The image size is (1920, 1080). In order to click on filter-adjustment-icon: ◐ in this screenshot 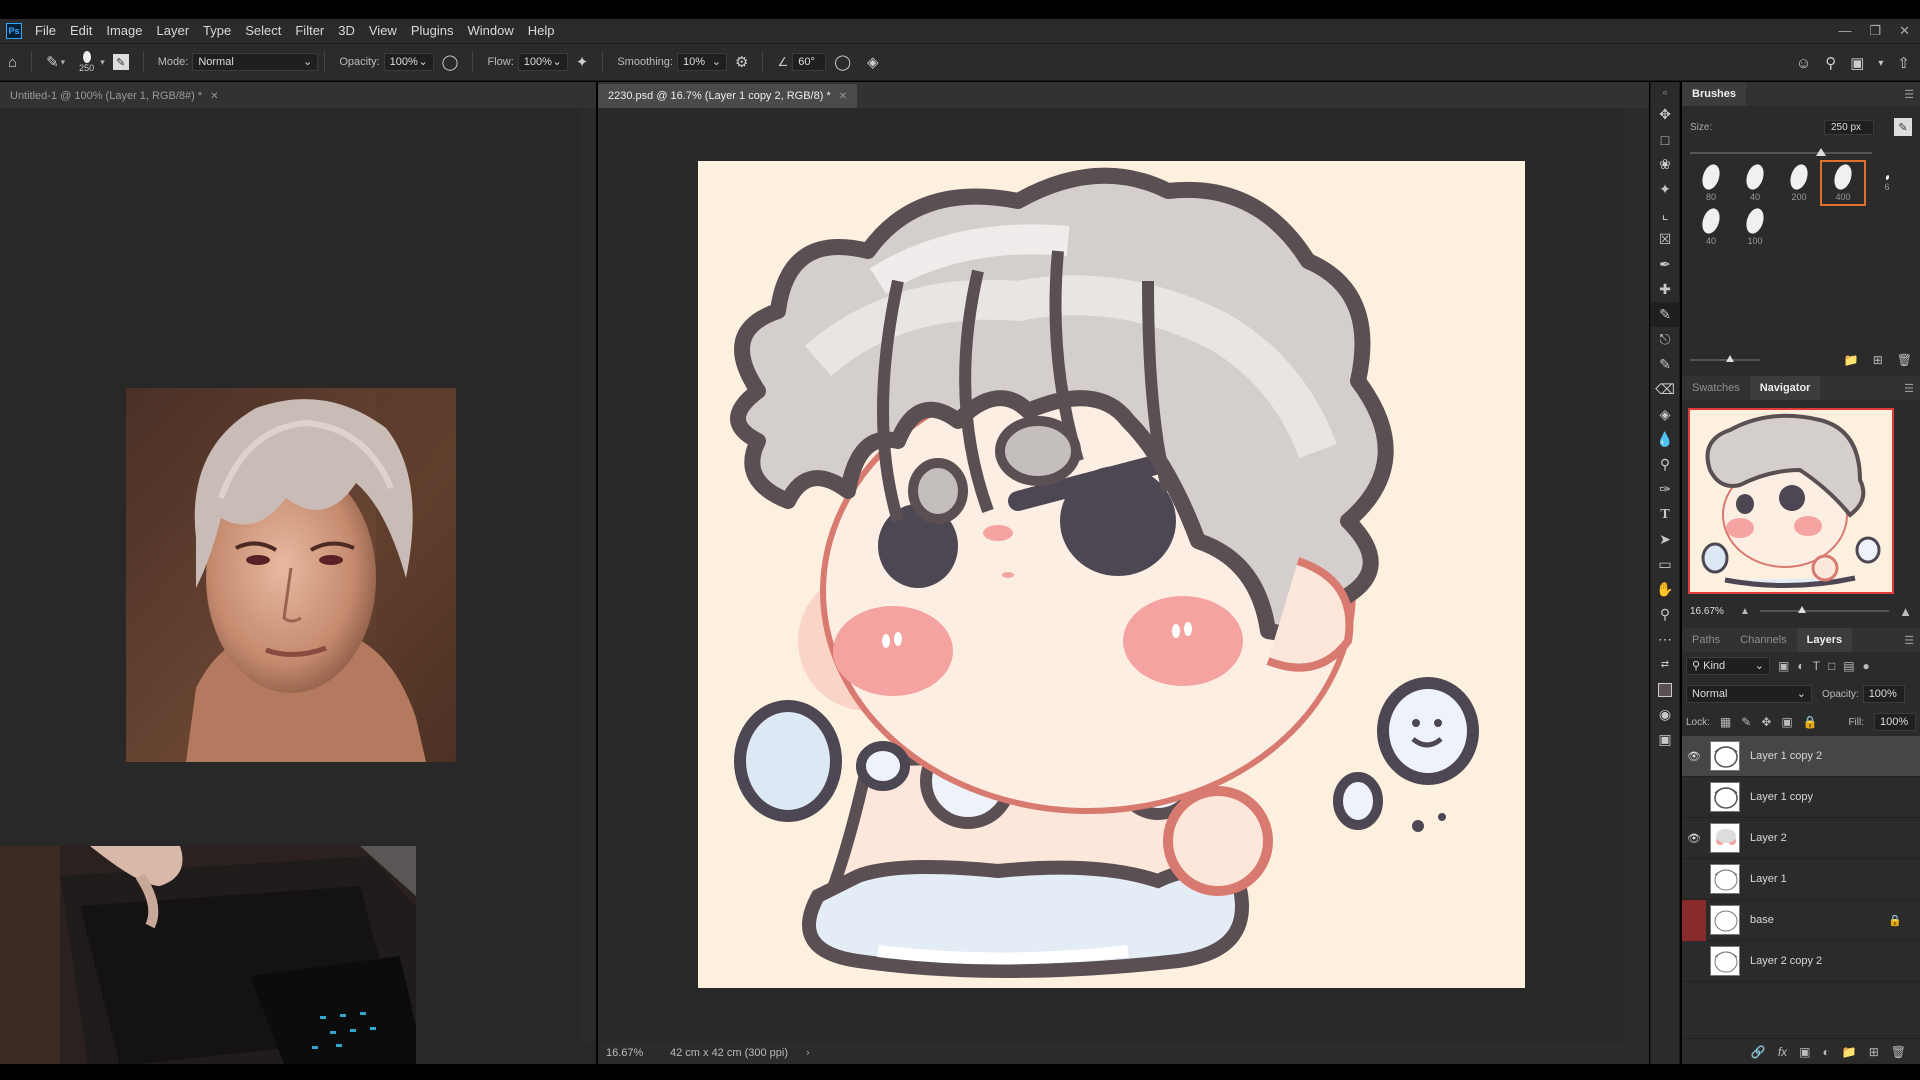, I will do `click(1800, 666)`.